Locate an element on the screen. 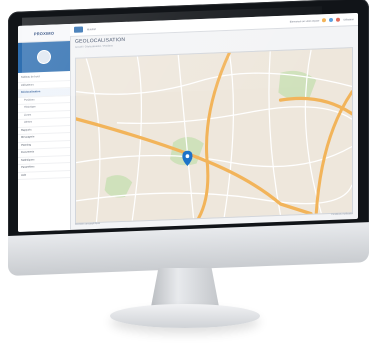 Image resolution: width=377 pixels, height=347 pixels. topbar-label: Mobilité is located at coordinates (91, 29).